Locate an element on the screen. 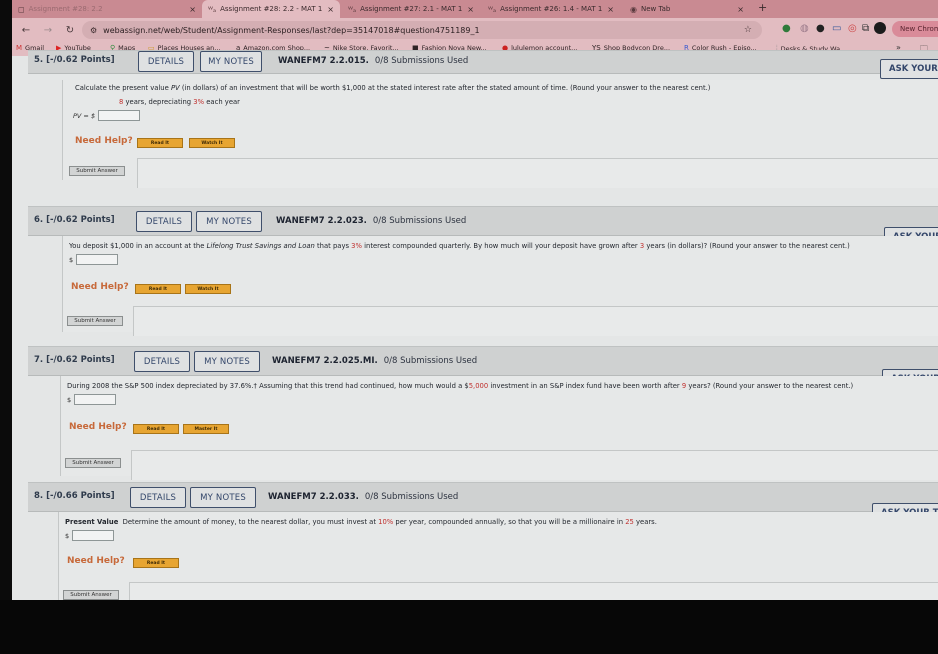  question-code: WANEFM7 2.2.033. 0/8 Submissions Used is located at coordinates (363, 497).